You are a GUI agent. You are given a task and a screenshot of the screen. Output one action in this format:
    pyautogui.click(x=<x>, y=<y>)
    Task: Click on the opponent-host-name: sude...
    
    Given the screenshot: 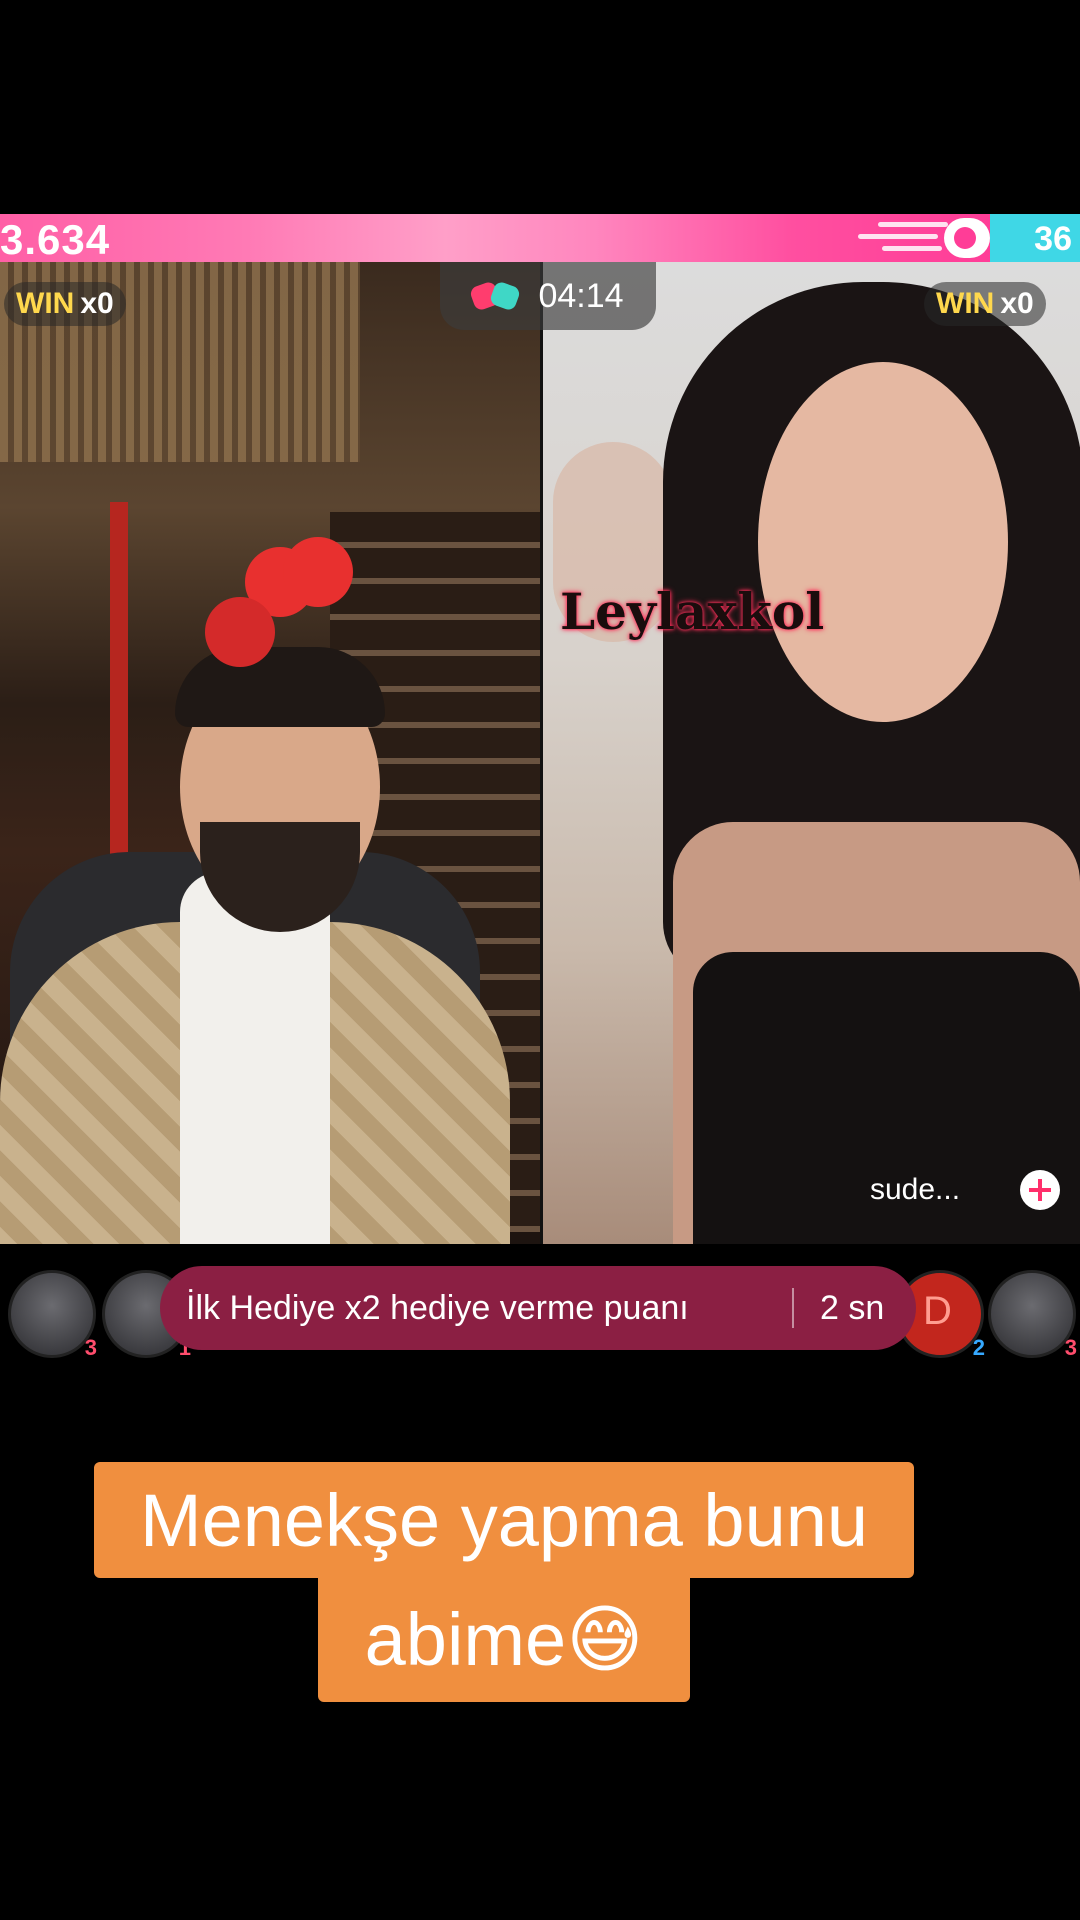 What is the action you would take?
    pyautogui.click(x=915, y=1190)
    